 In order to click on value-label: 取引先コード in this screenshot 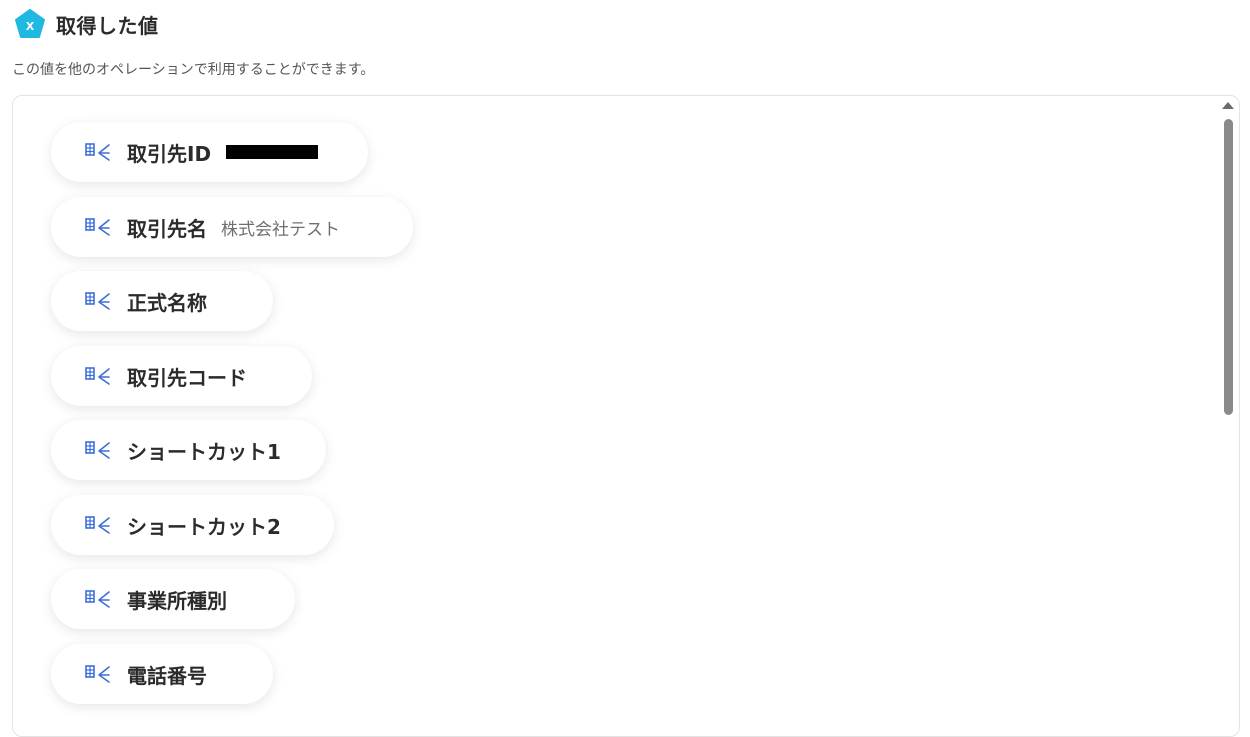, I will do `click(187, 377)`.